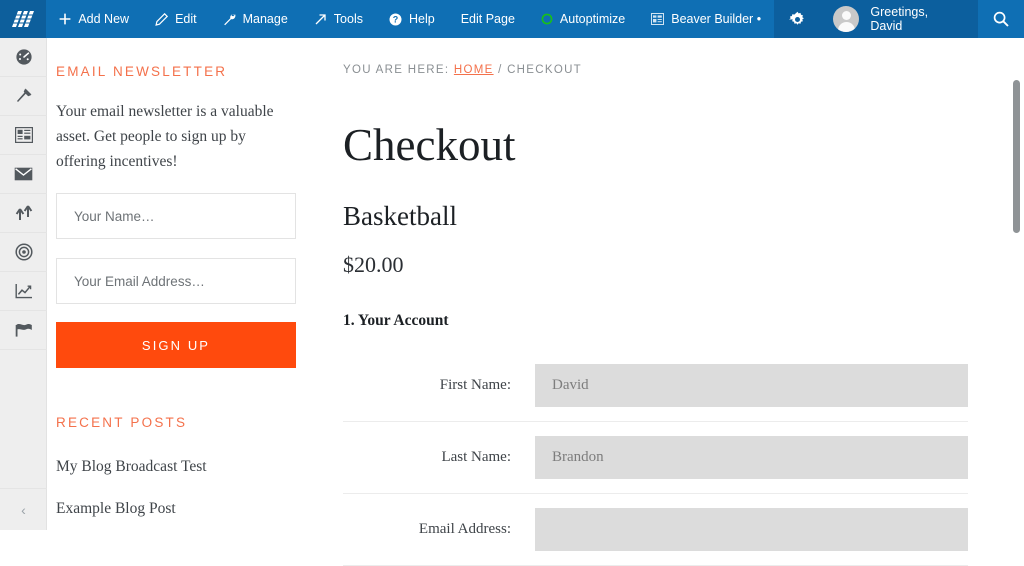 This screenshot has width=1024, height=566. I want to click on collapse-menu-button: ‹, so click(23, 509).